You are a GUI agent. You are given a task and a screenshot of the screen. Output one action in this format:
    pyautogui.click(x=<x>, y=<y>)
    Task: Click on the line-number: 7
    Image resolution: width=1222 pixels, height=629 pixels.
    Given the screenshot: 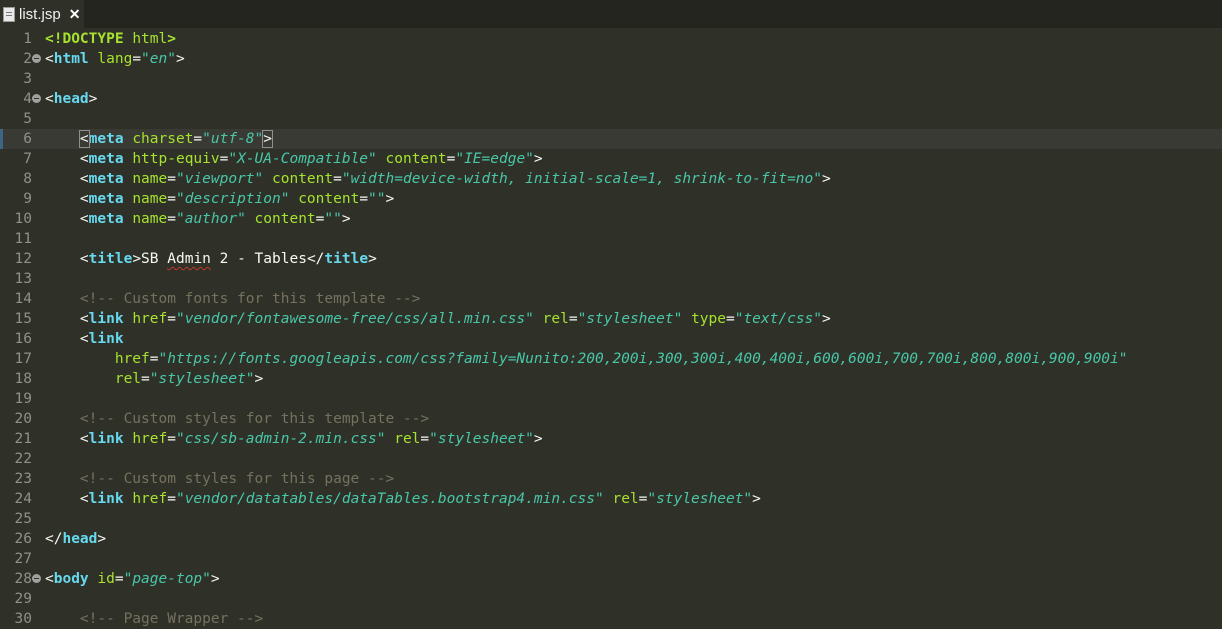 What is the action you would take?
    pyautogui.click(x=27, y=159)
    